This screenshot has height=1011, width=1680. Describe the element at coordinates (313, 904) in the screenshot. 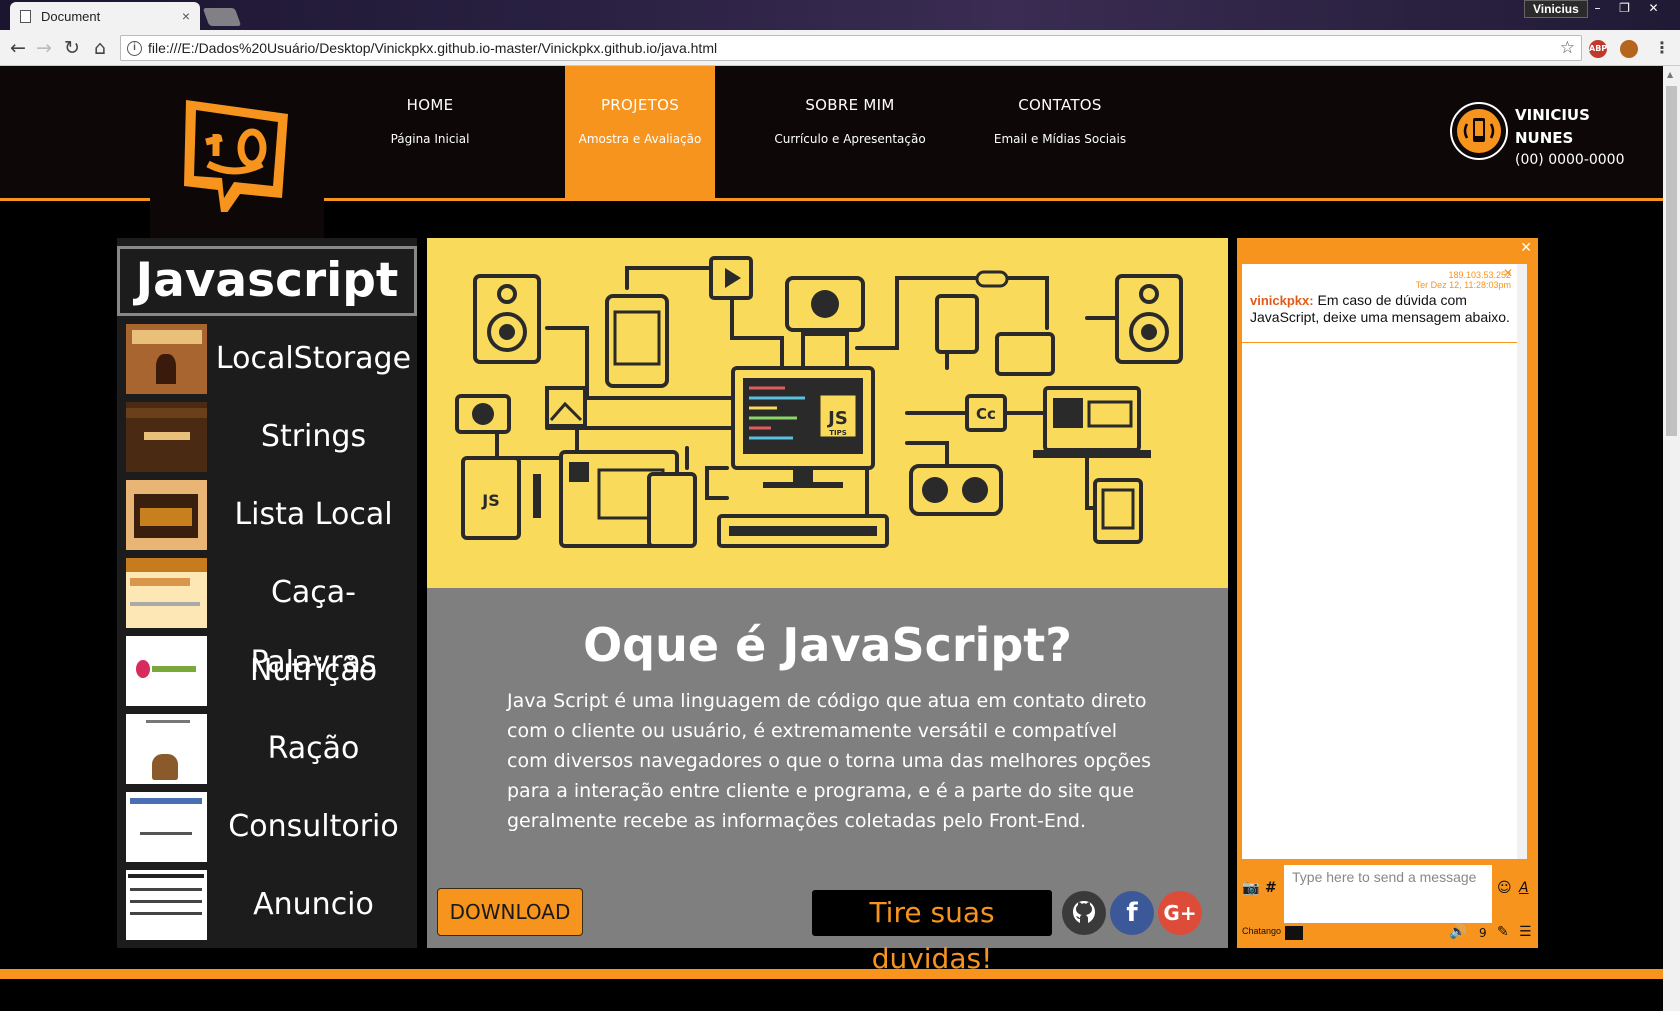

I see `sidebar-label: Anuncio` at that location.